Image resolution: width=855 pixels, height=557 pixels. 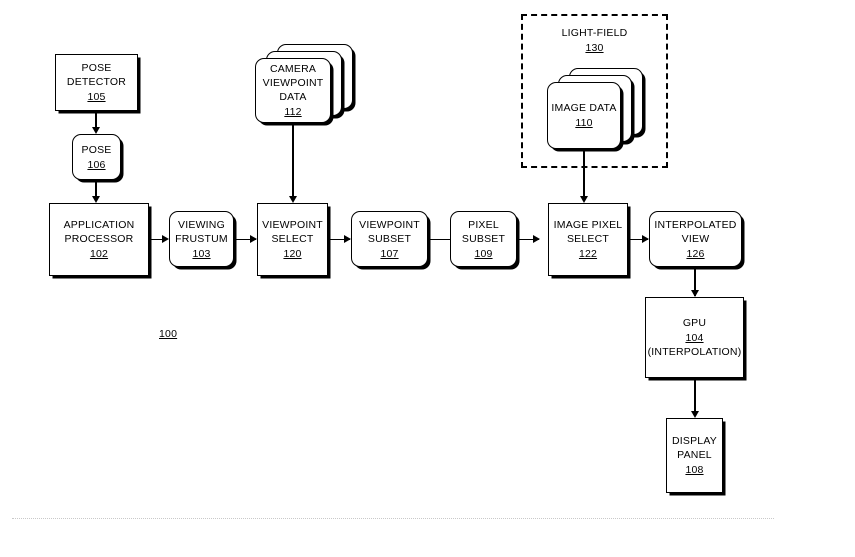 I want to click on node-image-pixel-select-ref: 122, so click(x=588, y=254).